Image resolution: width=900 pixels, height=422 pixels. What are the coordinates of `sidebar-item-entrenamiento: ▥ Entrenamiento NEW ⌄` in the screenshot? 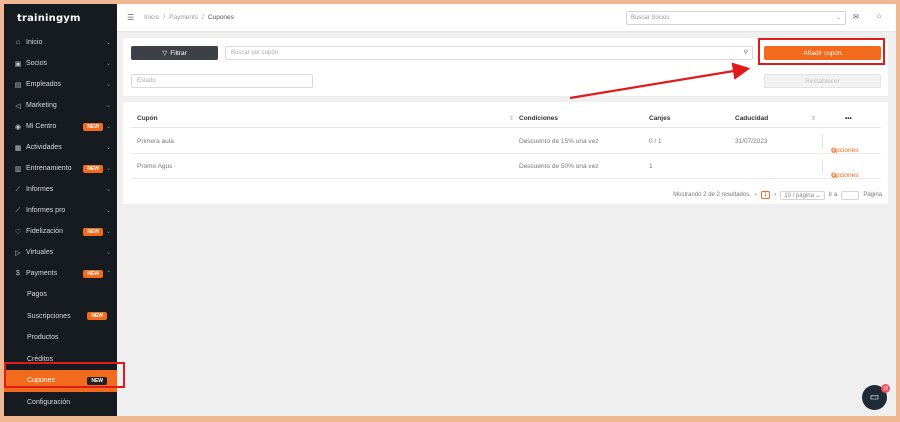 It's located at (60, 168).